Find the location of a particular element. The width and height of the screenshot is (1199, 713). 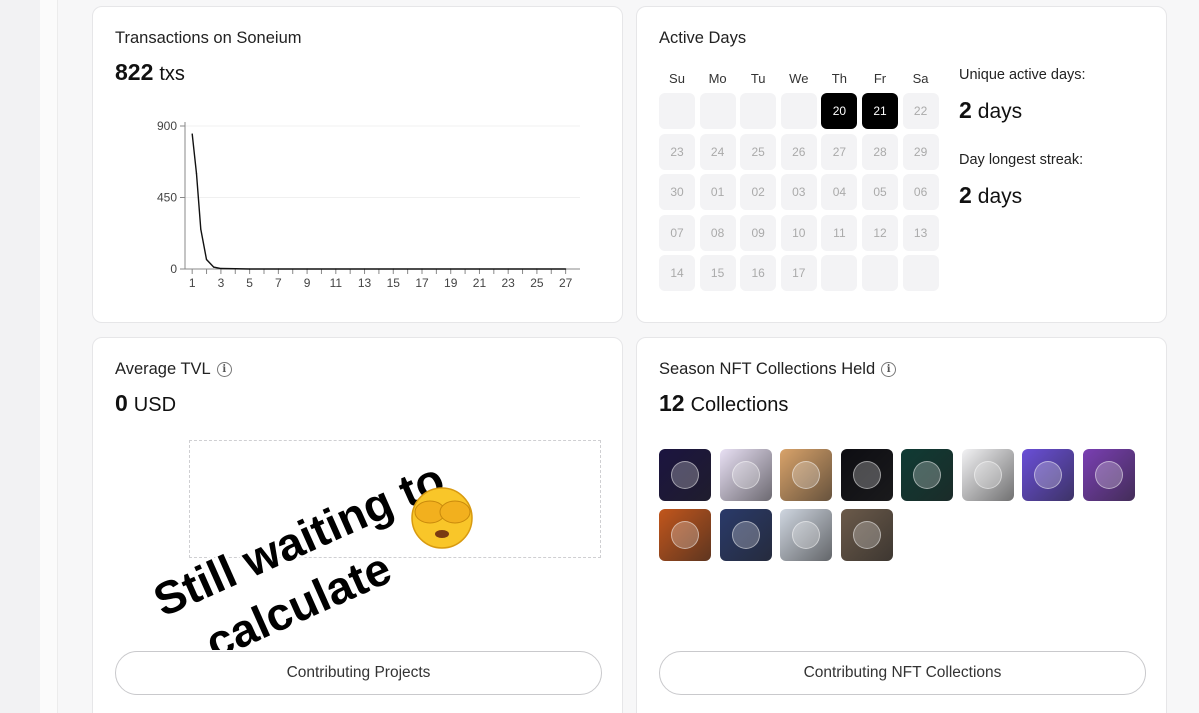

x-tick-label: 15 is located at coordinates (394, 283).